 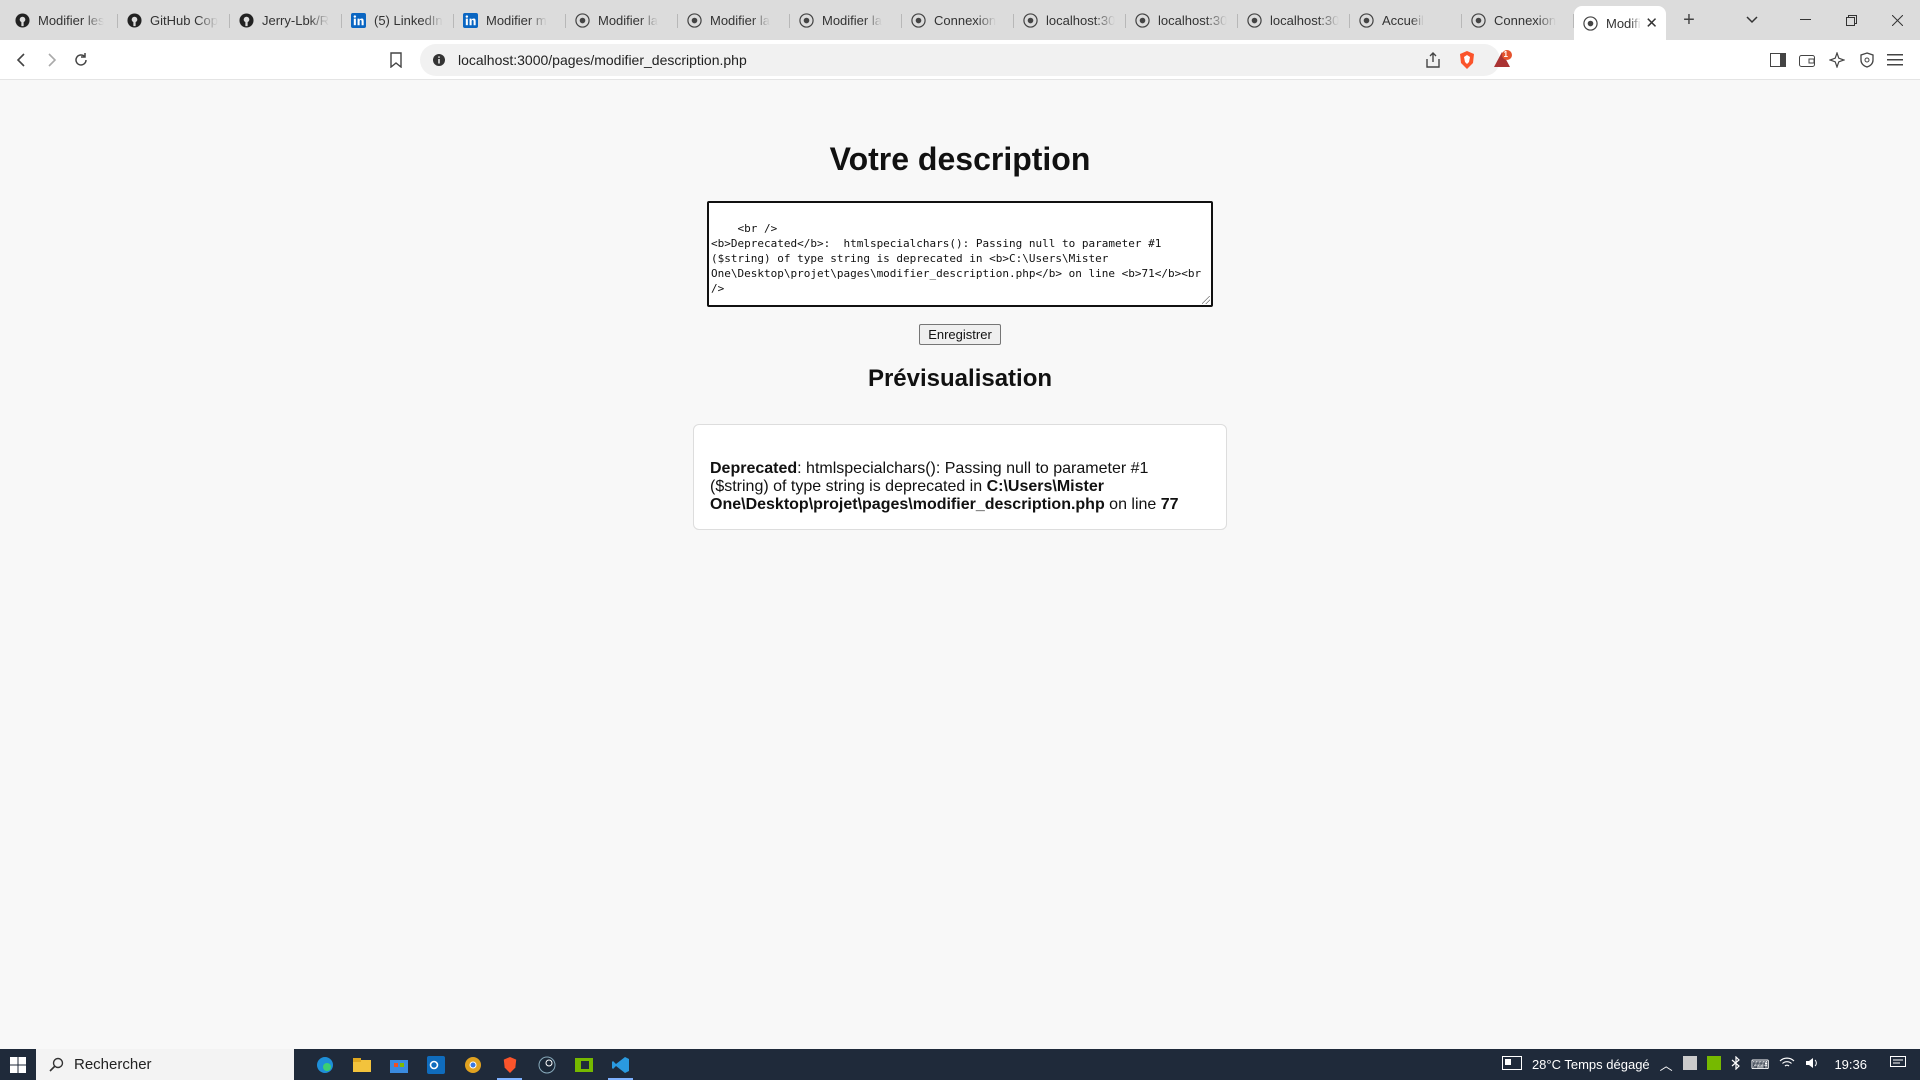 I want to click on tab-search-chevron-icon, so click(x=1752, y=20).